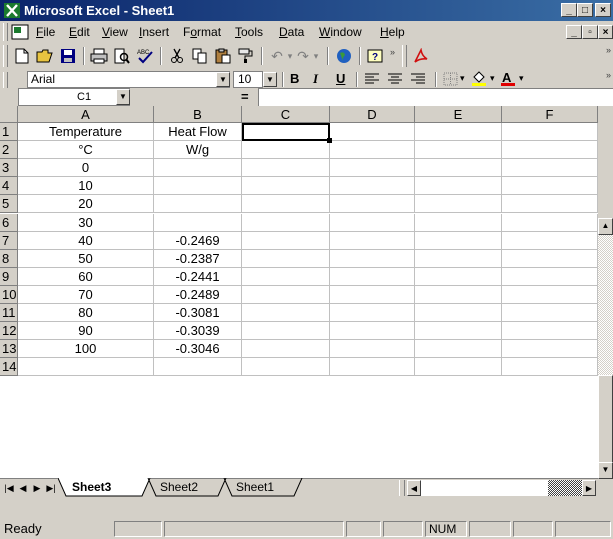 The width and height of the screenshot is (613, 539). I want to click on cell-d10, so click(372, 294).